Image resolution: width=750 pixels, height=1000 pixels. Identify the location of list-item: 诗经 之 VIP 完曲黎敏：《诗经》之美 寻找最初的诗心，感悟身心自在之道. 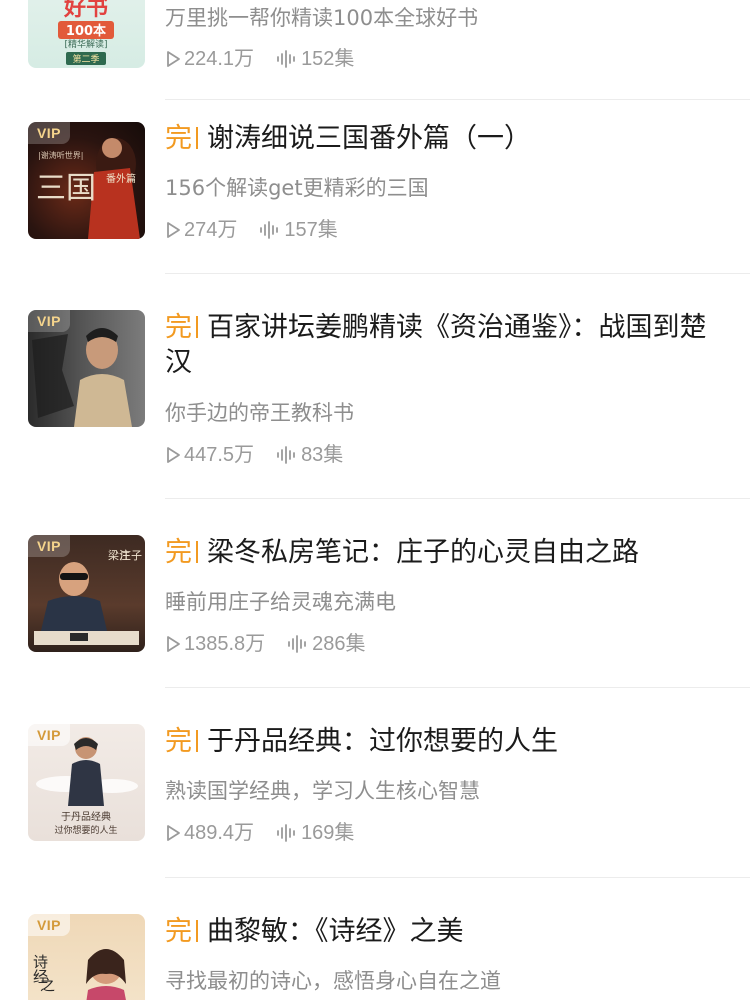
(375, 939).